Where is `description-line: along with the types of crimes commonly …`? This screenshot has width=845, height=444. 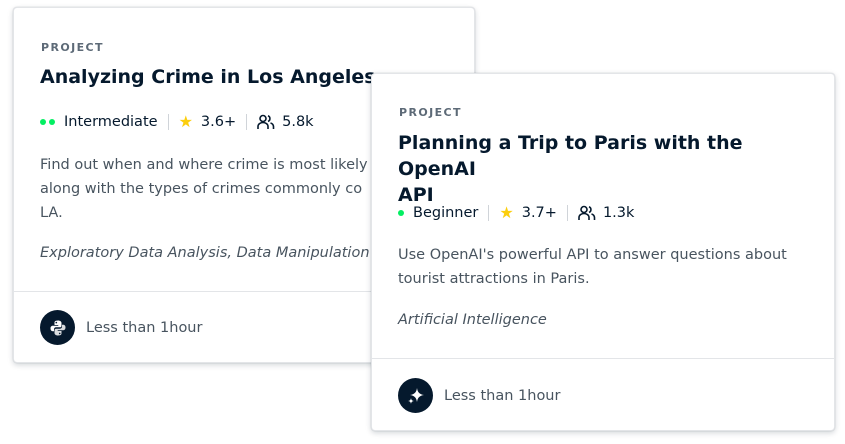 description-line: along with the types of crimes commonly … is located at coordinates (201, 189).